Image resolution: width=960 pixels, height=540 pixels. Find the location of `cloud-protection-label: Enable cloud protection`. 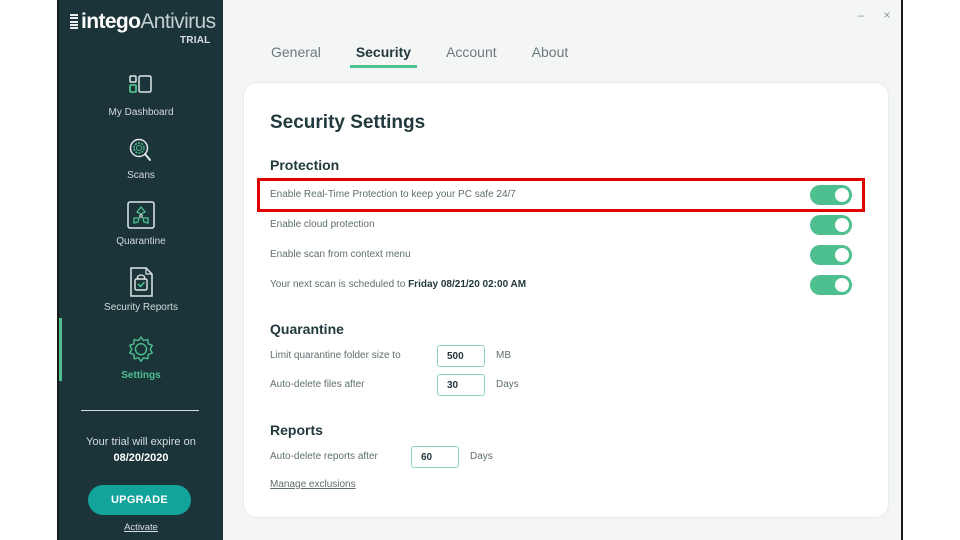

cloud-protection-label: Enable cloud protection is located at coordinates (322, 224).